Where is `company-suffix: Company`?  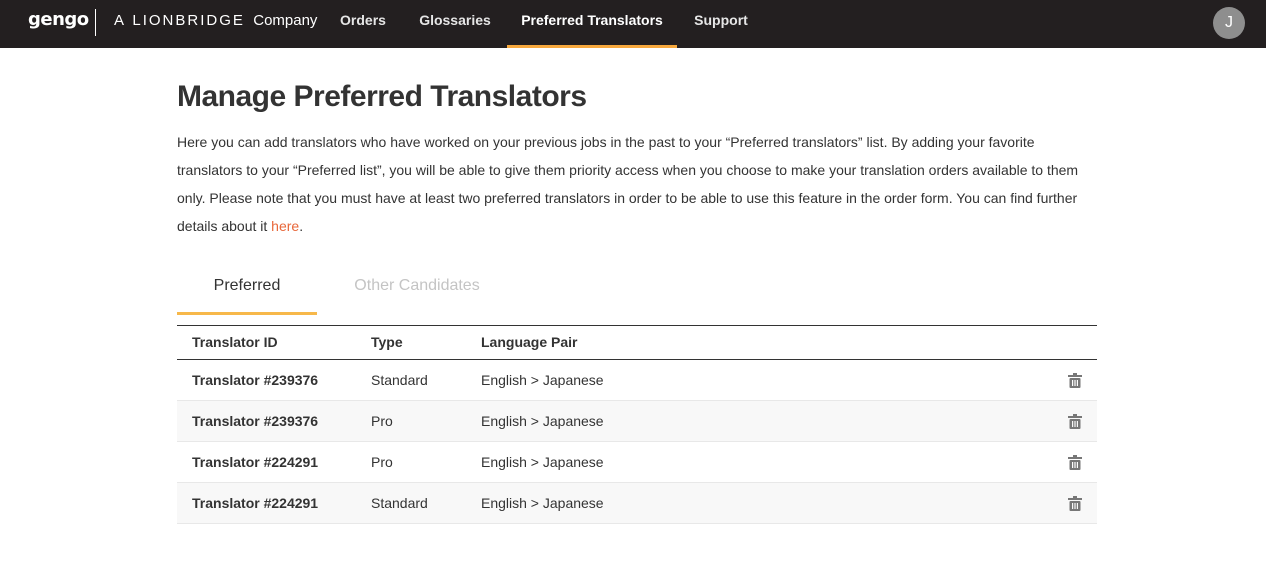
company-suffix: Company is located at coordinates (285, 20).